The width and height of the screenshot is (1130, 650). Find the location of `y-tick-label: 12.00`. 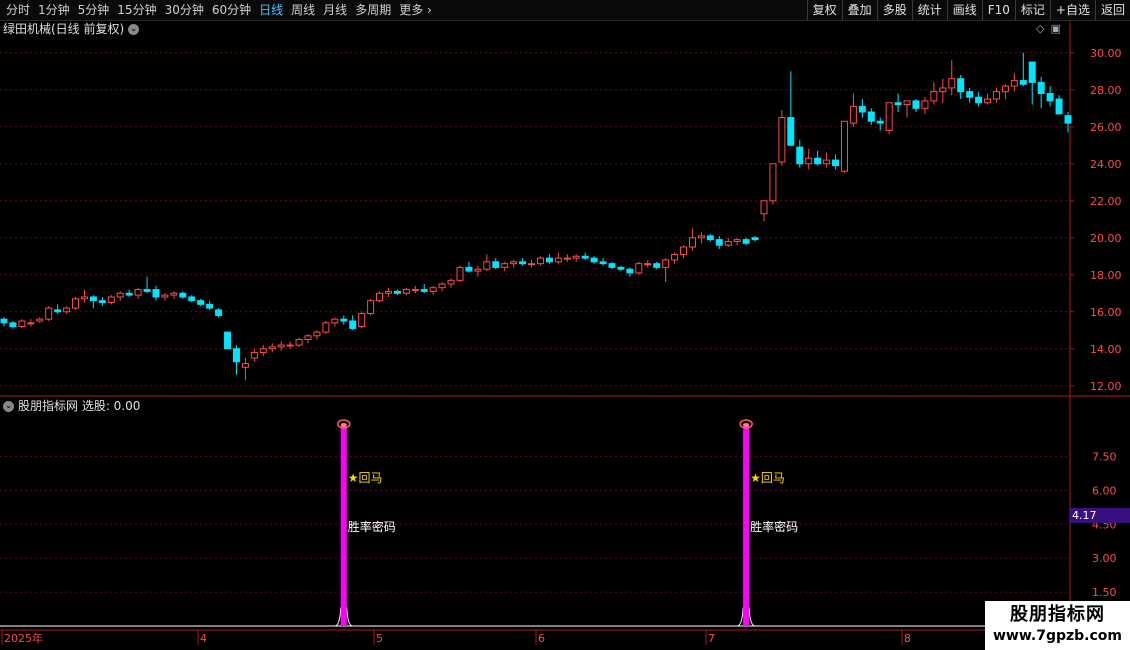

y-tick-label: 12.00 is located at coordinates (1106, 386).